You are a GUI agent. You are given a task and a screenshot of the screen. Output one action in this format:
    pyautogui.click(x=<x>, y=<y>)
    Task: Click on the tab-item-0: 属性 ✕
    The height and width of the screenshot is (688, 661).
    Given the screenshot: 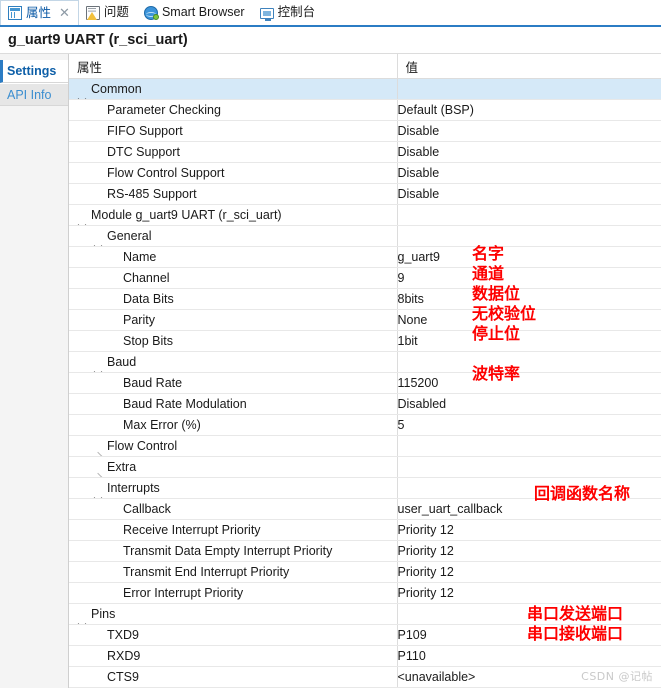 What is the action you would take?
    pyautogui.click(x=39, y=12)
    